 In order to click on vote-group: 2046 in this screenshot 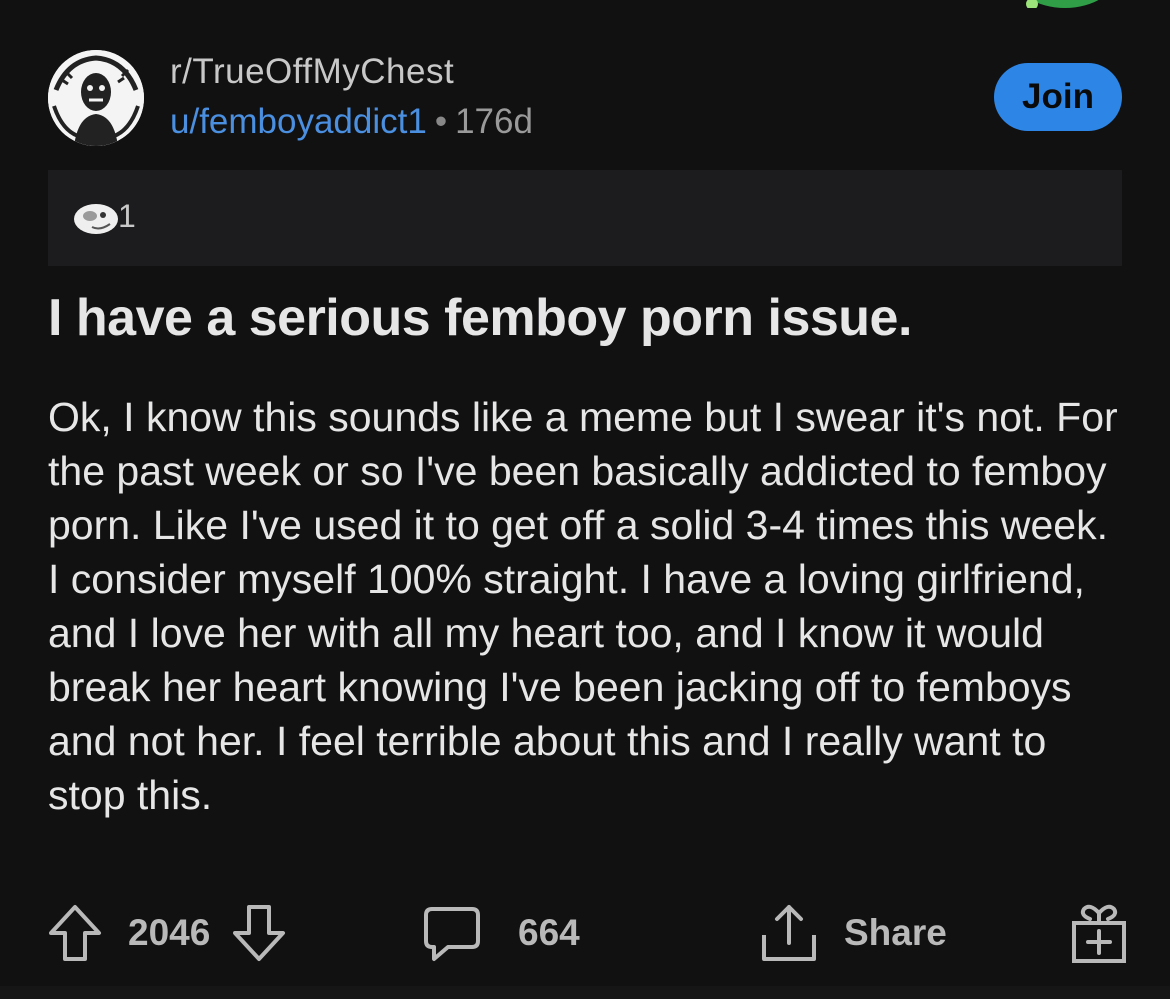, I will do `click(167, 933)`.